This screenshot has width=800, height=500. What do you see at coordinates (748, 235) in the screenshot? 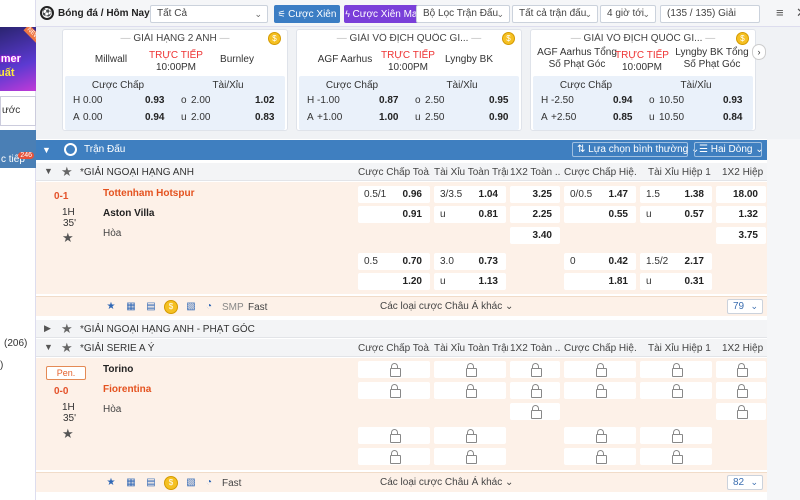
I see `odds-value: 3.75` at bounding box center [748, 235].